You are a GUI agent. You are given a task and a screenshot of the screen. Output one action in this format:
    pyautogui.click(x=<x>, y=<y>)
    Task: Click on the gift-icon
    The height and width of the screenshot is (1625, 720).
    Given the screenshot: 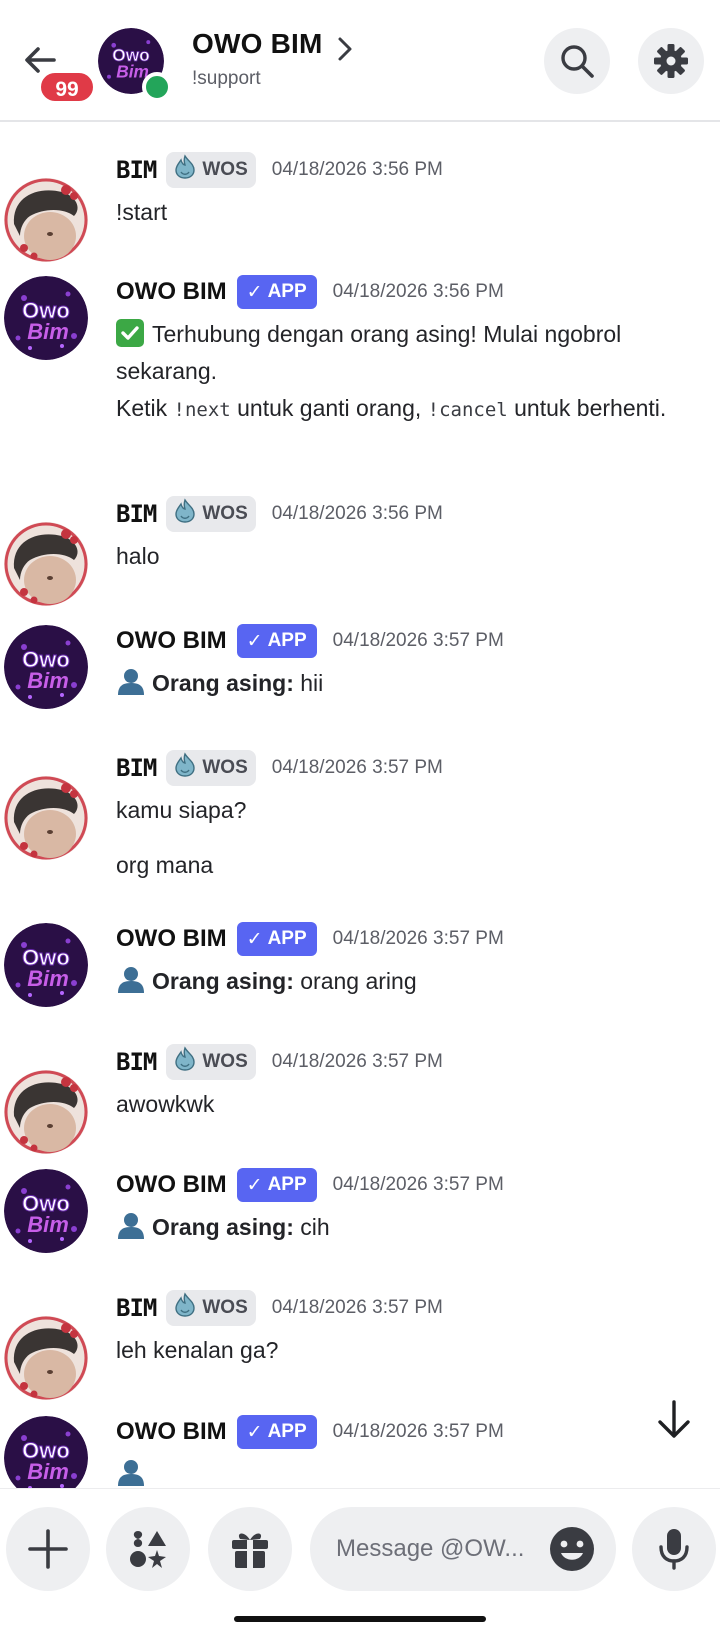 What is the action you would take?
    pyautogui.click(x=250, y=1550)
    